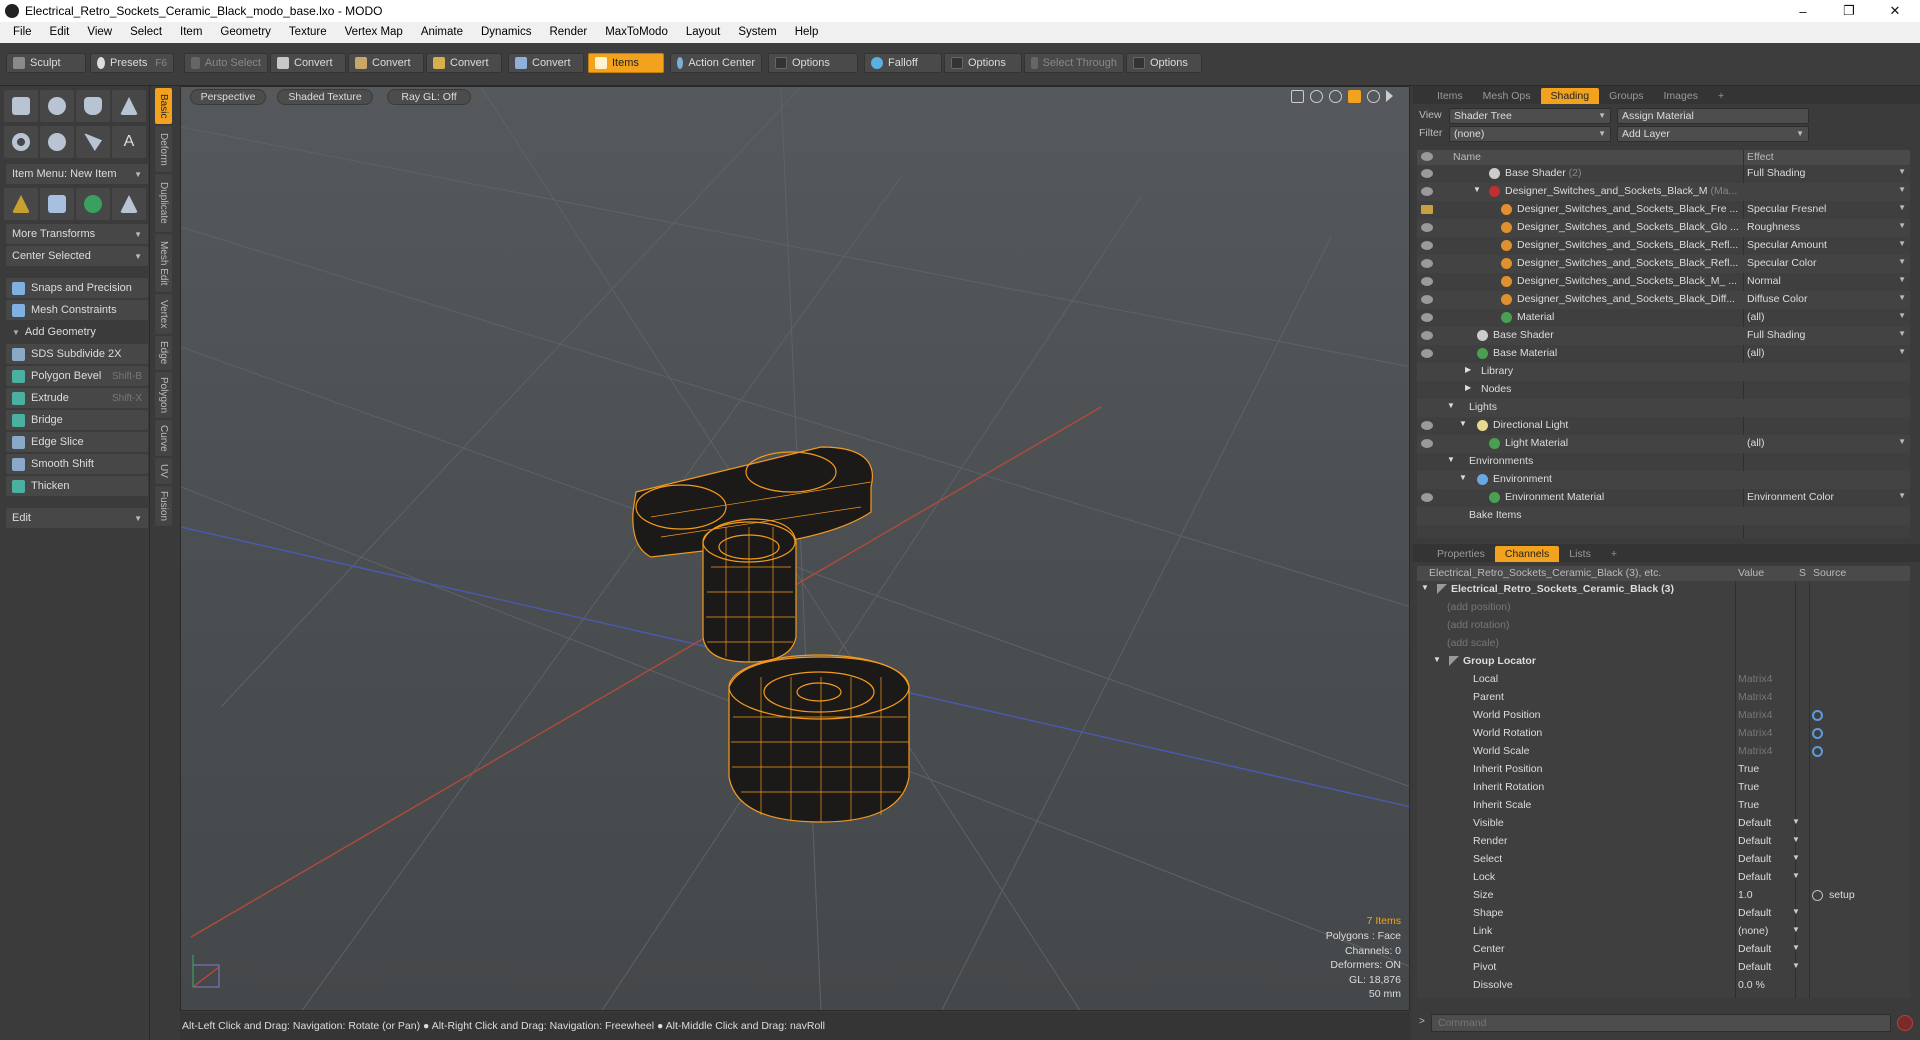 The width and height of the screenshot is (1920, 1040). I want to click on cone-tool-button, so click(129, 106).